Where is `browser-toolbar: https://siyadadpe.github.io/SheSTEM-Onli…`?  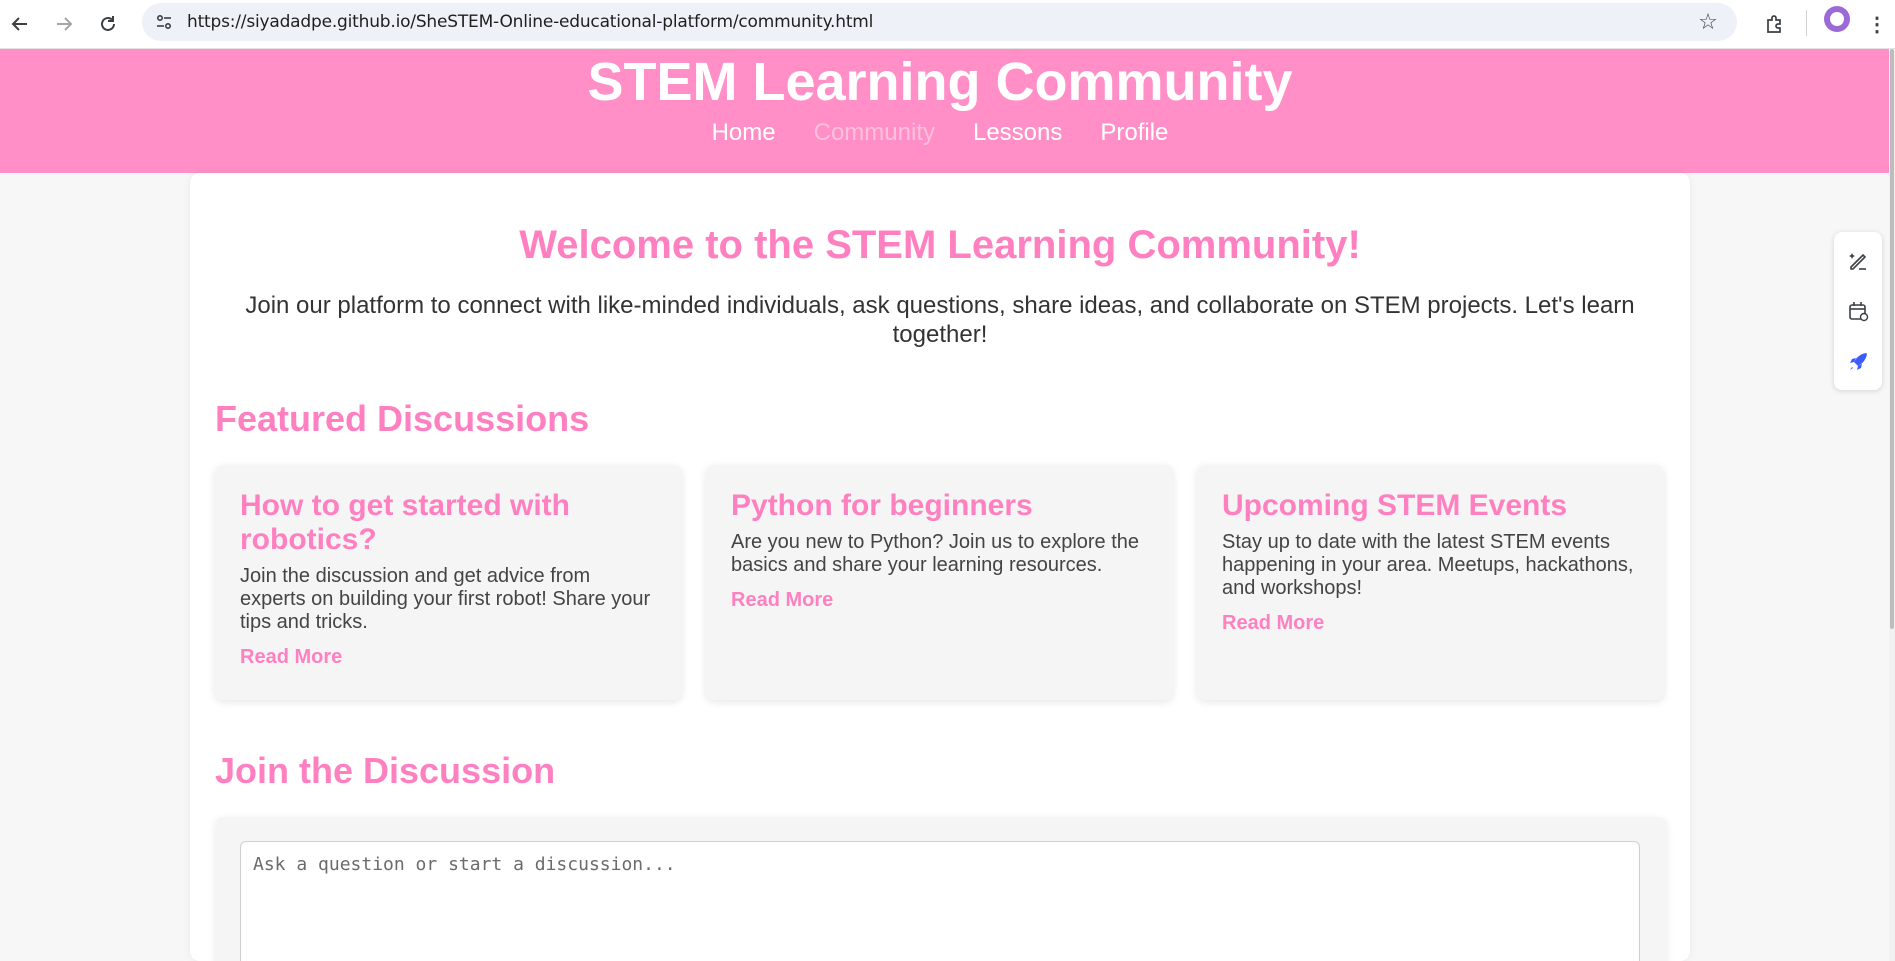
browser-toolbar: https://siyadadpe.github.io/SheSTEM-Onli… is located at coordinates (947, 24).